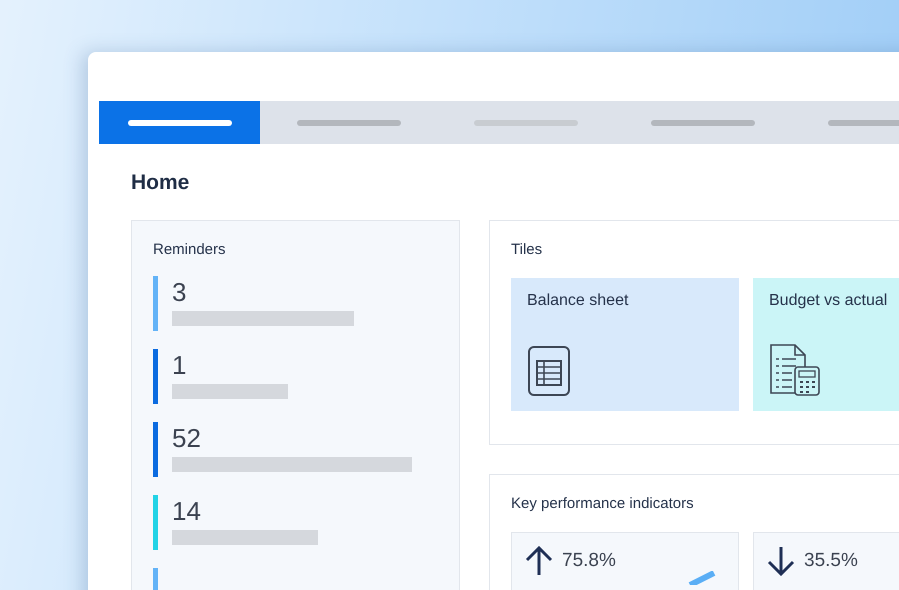 Image resolution: width=899 pixels, height=590 pixels. Describe the element at coordinates (180, 292) in the screenshot. I see `reminder-count: 3` at that location.